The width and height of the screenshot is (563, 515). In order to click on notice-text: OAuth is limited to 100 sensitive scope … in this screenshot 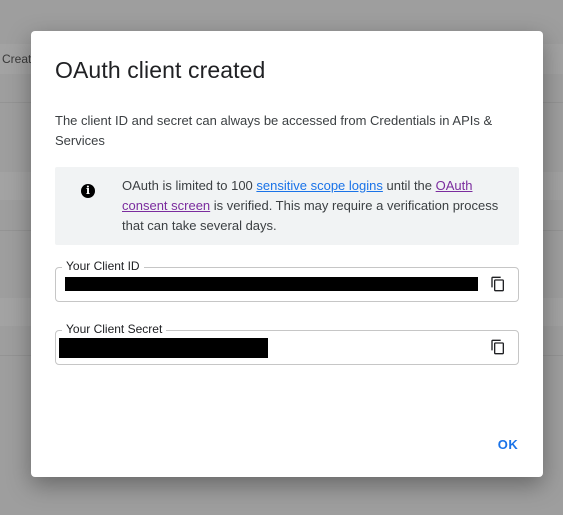, I will do `click(314, 206)`.